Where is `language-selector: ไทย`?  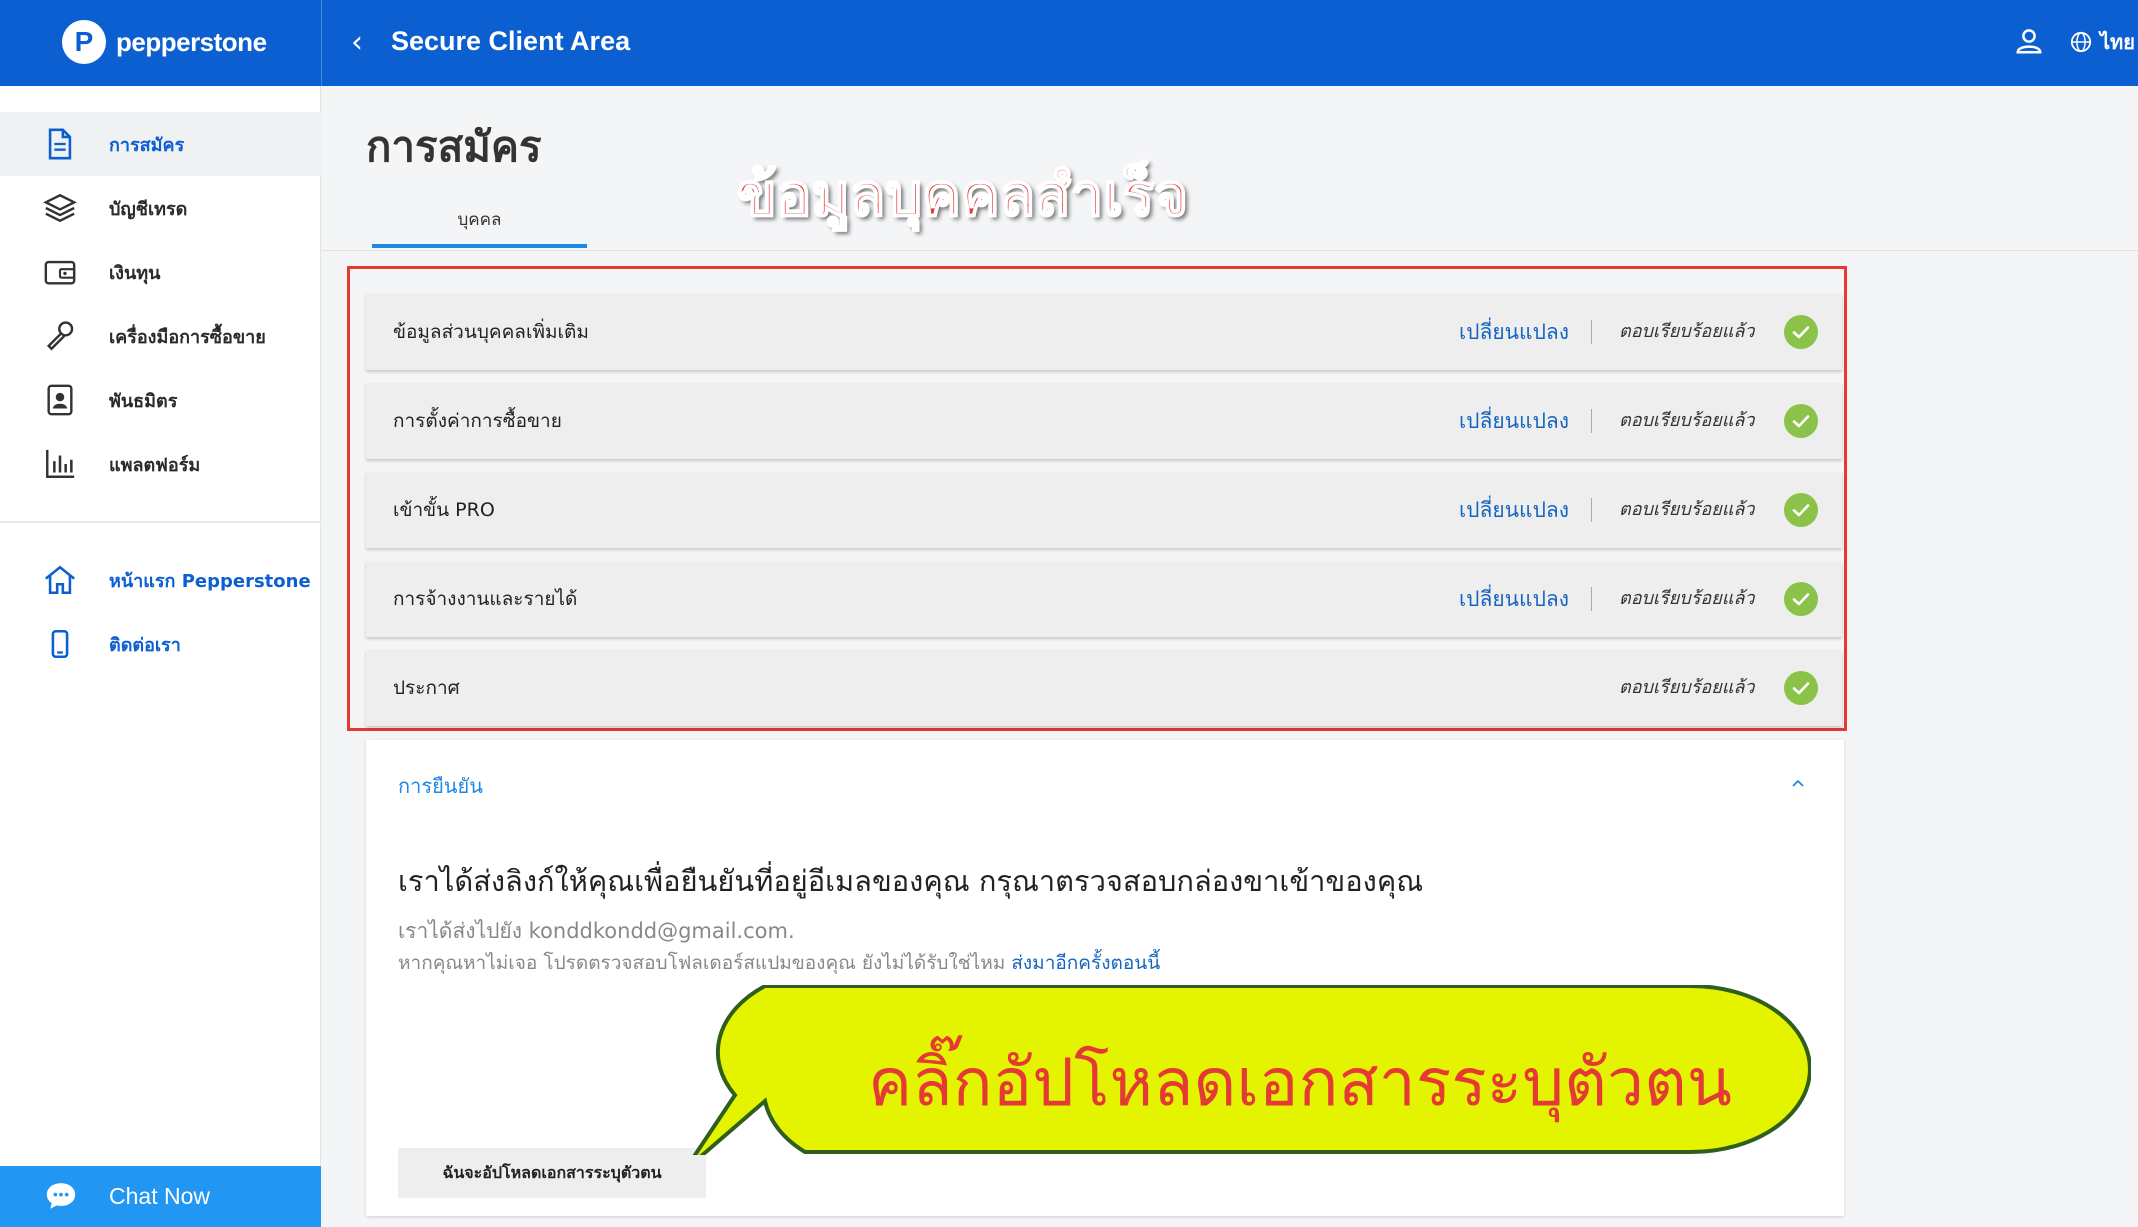
language-selector: ไทย is located at coordinates (2102, 42).